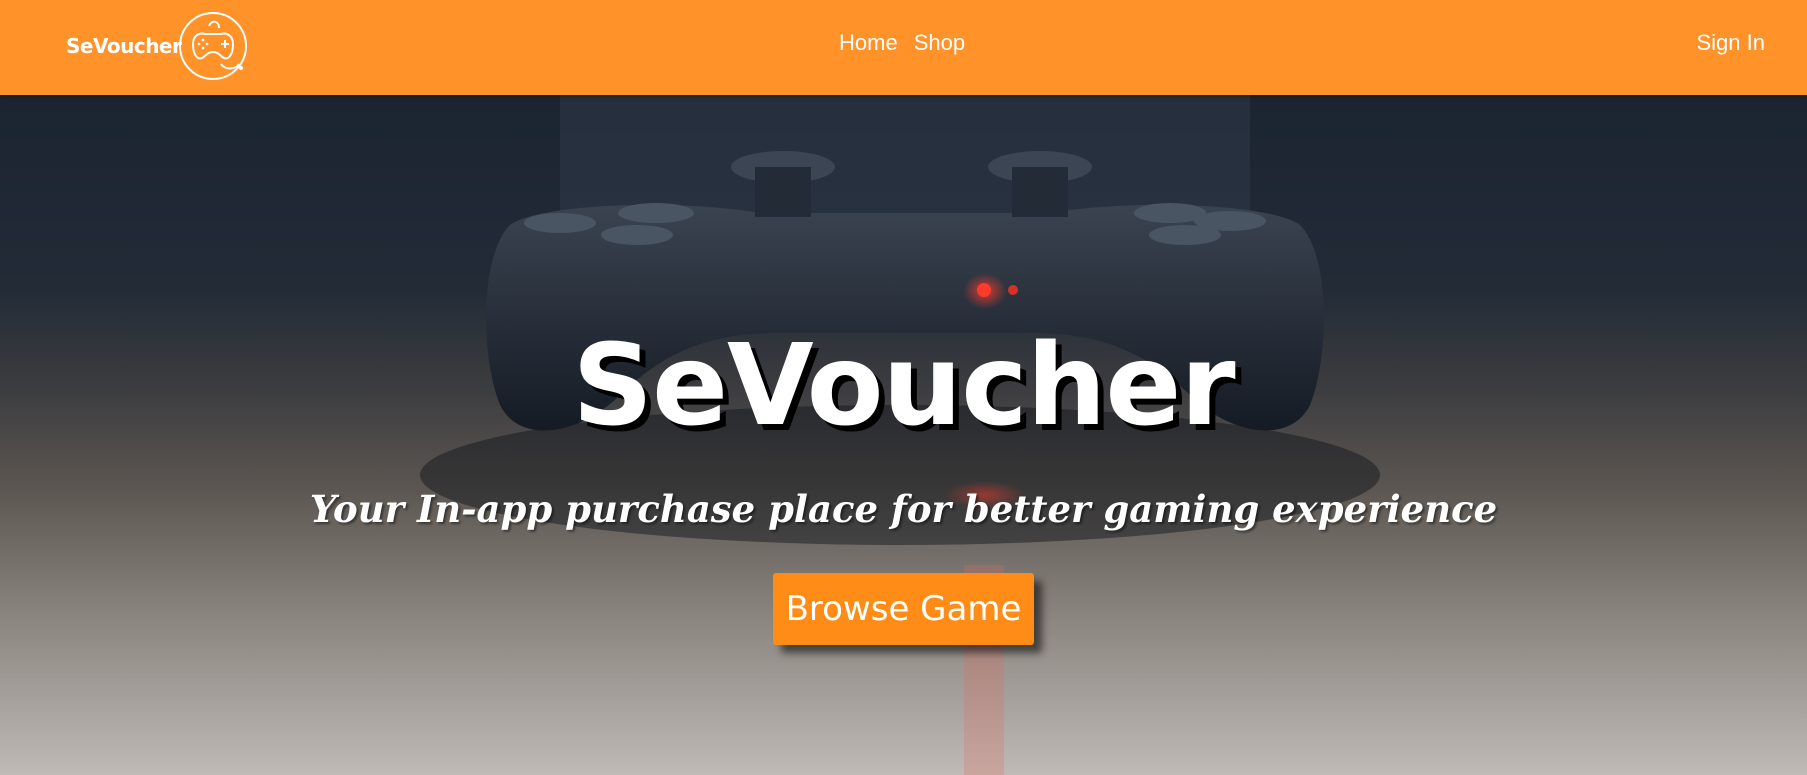 Image resolution: width=1807 pixels, height=775 pixels. Describe the element at coordinates (124, 46) in the screenshot. I see `brand-name: SeVoucher` at that location.